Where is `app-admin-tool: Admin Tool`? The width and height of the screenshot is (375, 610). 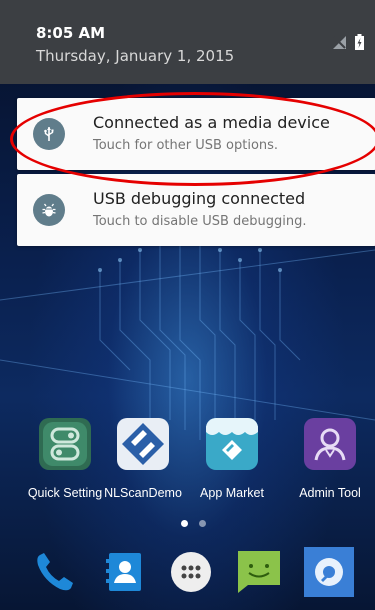 app-admin-tool: Admin Tool is located at coordinates (330, 459).